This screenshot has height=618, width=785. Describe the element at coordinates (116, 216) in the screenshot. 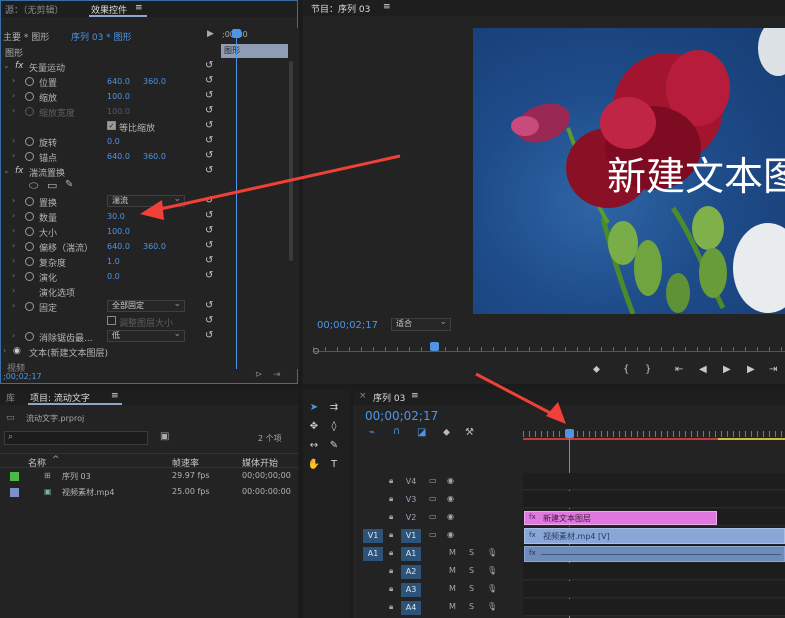

I see `property-value: 30.0` at that location.